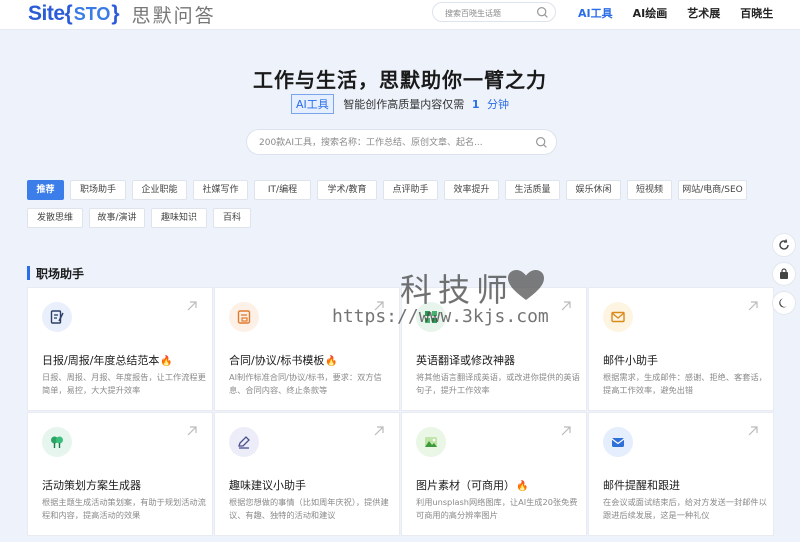 This screenshot has width=800, height=542. Describe the element at coordinates (173, 15) in the screenshot. I see `logo-cn-text: 思默问答` at that location.